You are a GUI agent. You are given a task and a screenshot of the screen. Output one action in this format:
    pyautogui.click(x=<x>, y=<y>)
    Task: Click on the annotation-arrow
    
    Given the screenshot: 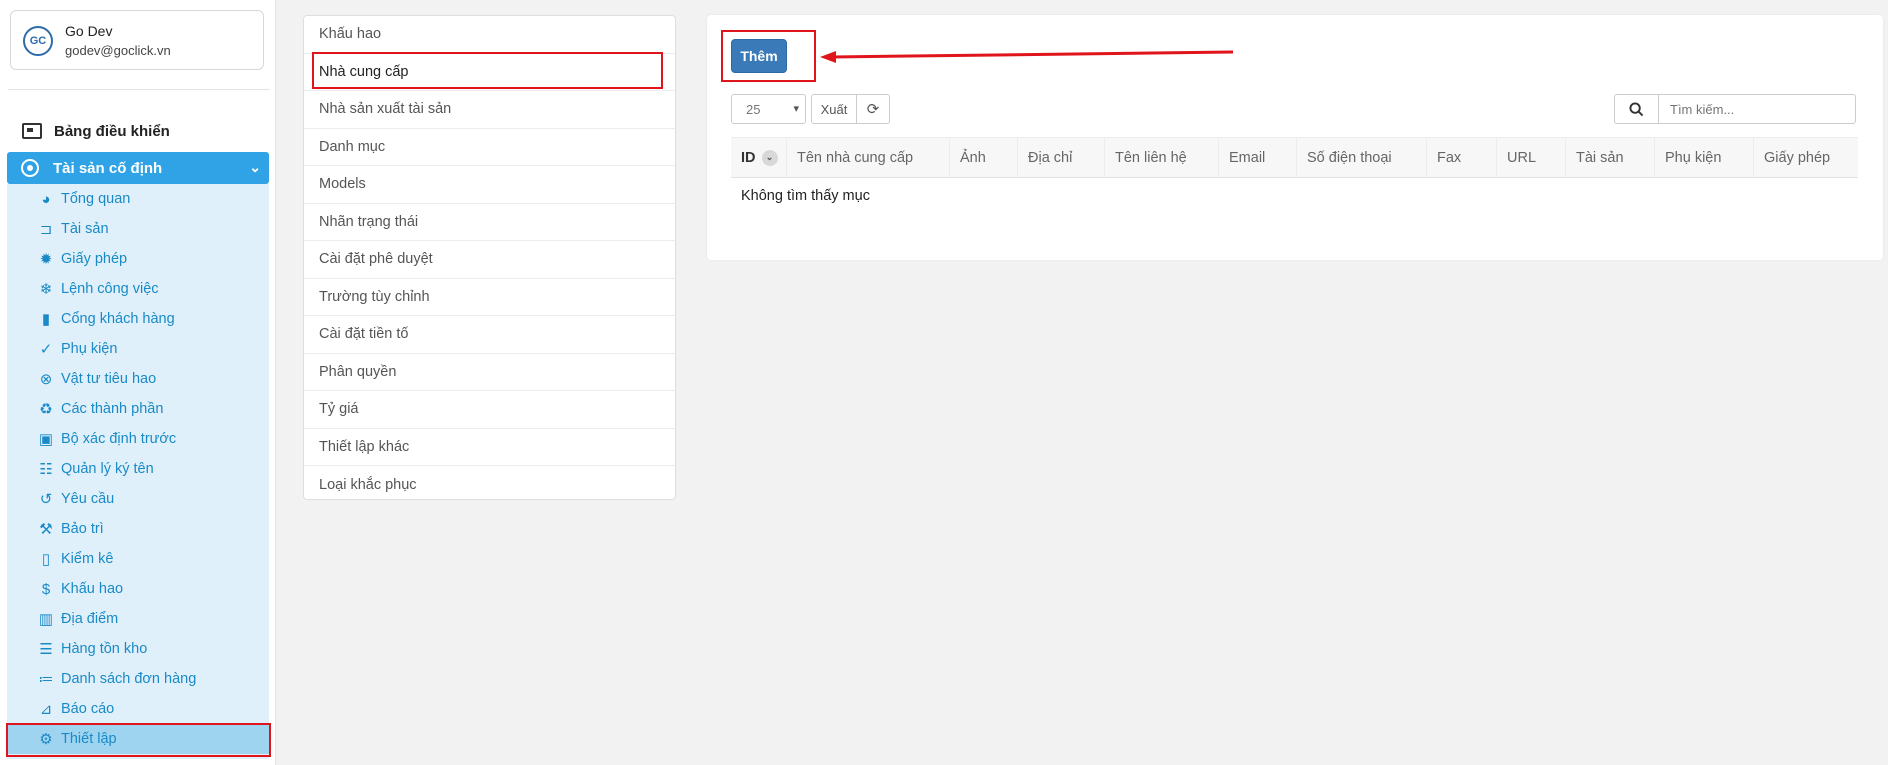 What is the action you would take?
    pyautogui.click(x=1027, y=56)
    